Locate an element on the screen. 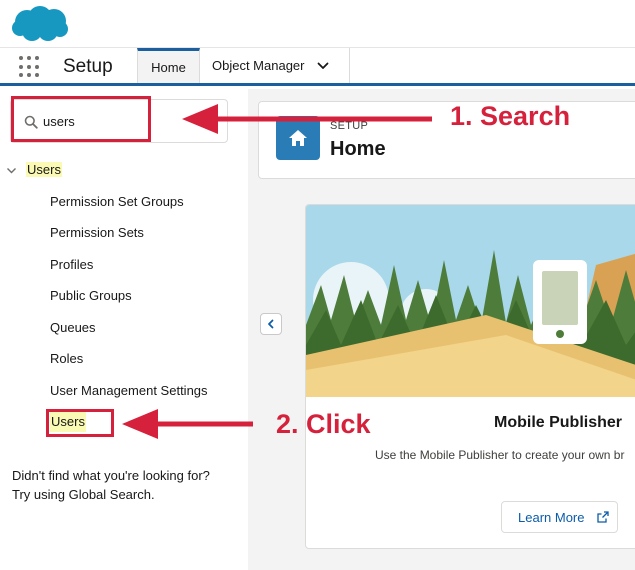  salesforce-logo is located at coordinates (40, 24).